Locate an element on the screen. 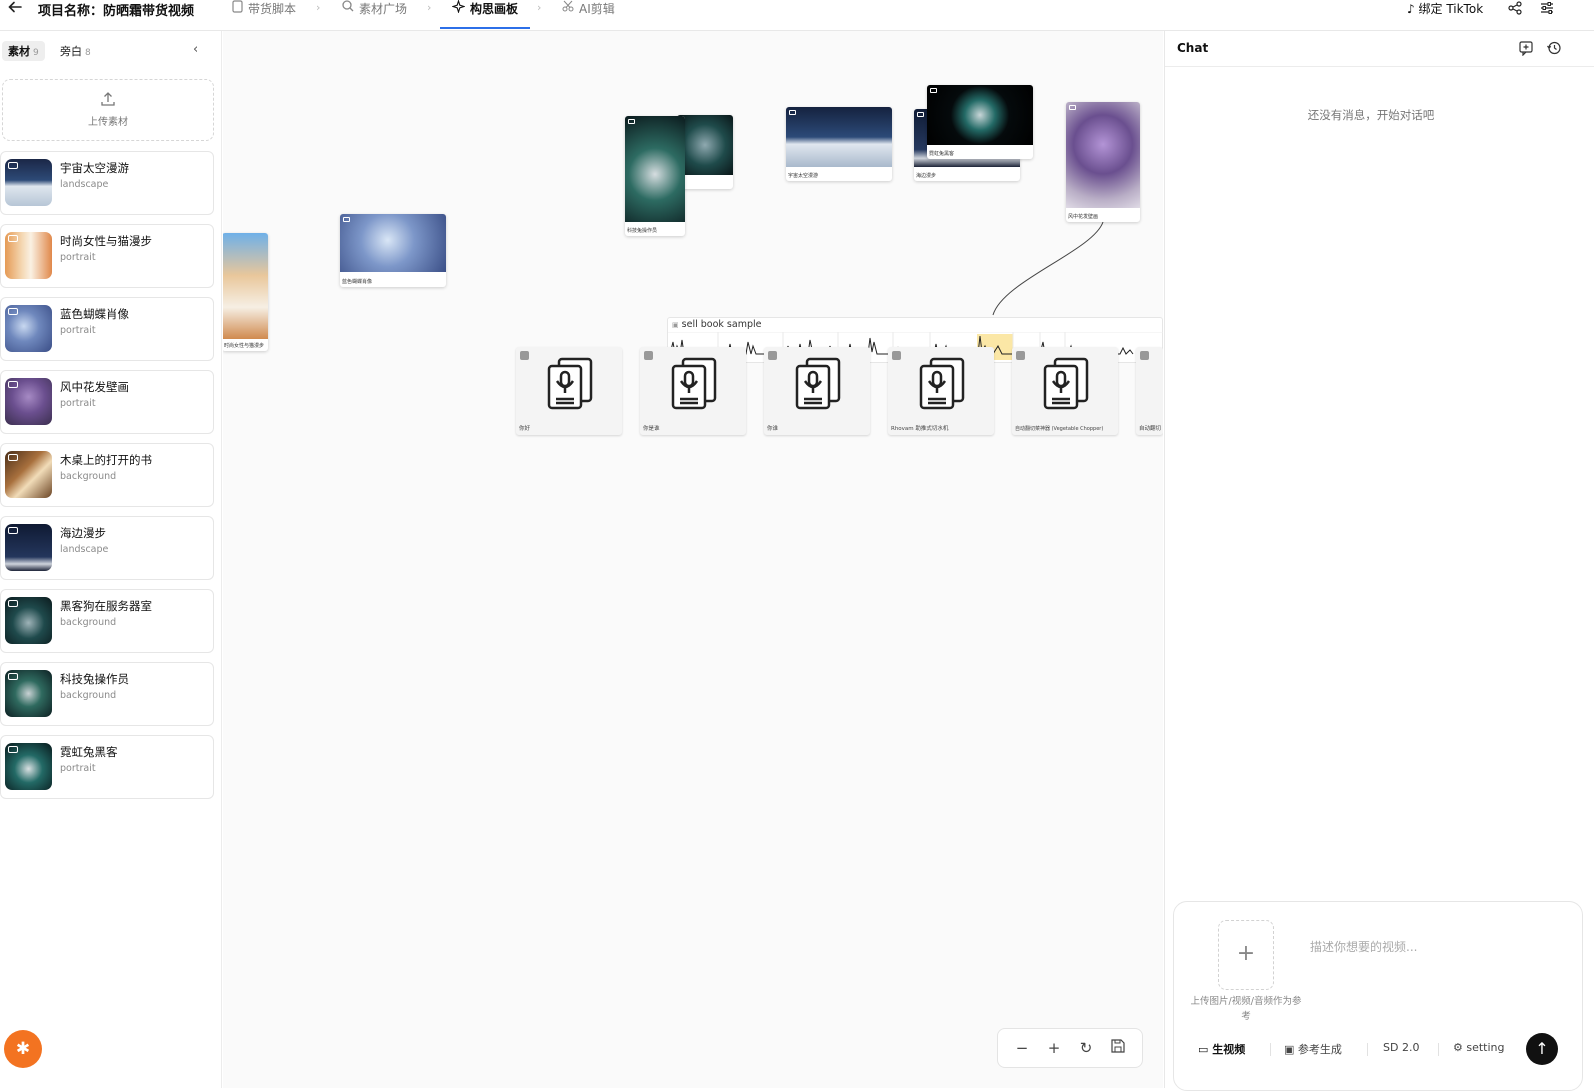  asset-name: 时尚女性与猫漫步 is located at coordinates (106, 241).